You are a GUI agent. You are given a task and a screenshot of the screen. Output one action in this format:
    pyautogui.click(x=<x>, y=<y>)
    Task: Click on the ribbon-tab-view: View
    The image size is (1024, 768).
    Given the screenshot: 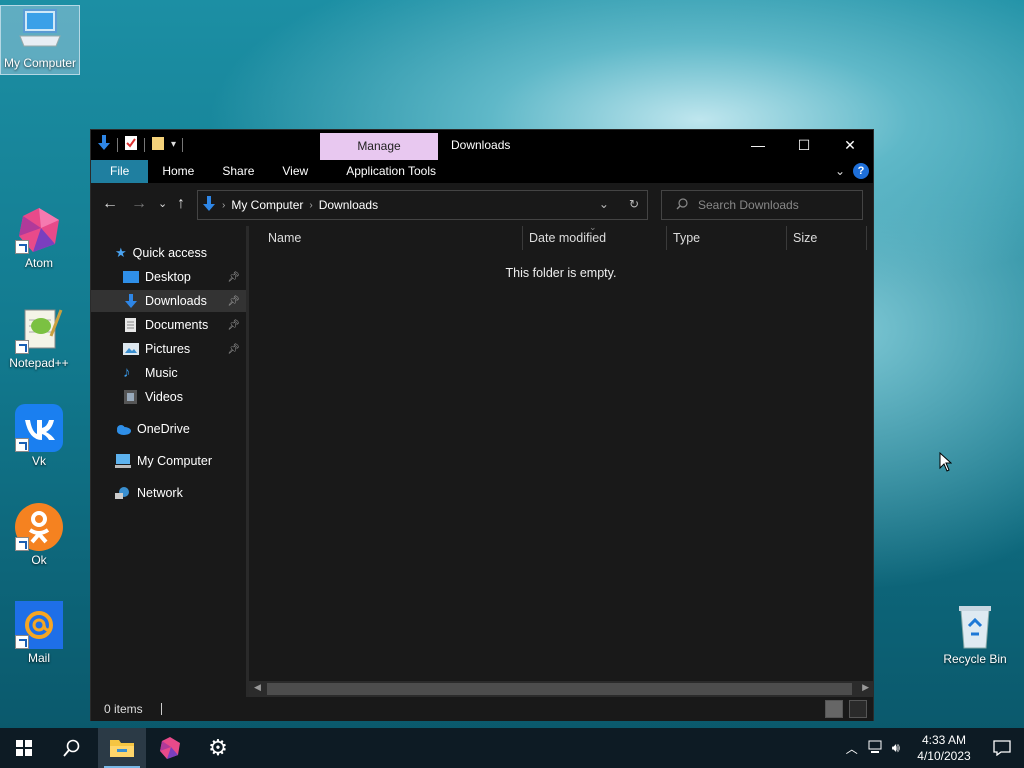 What is the action you would take?
    pyautogui.click(x=295, y=171)
    